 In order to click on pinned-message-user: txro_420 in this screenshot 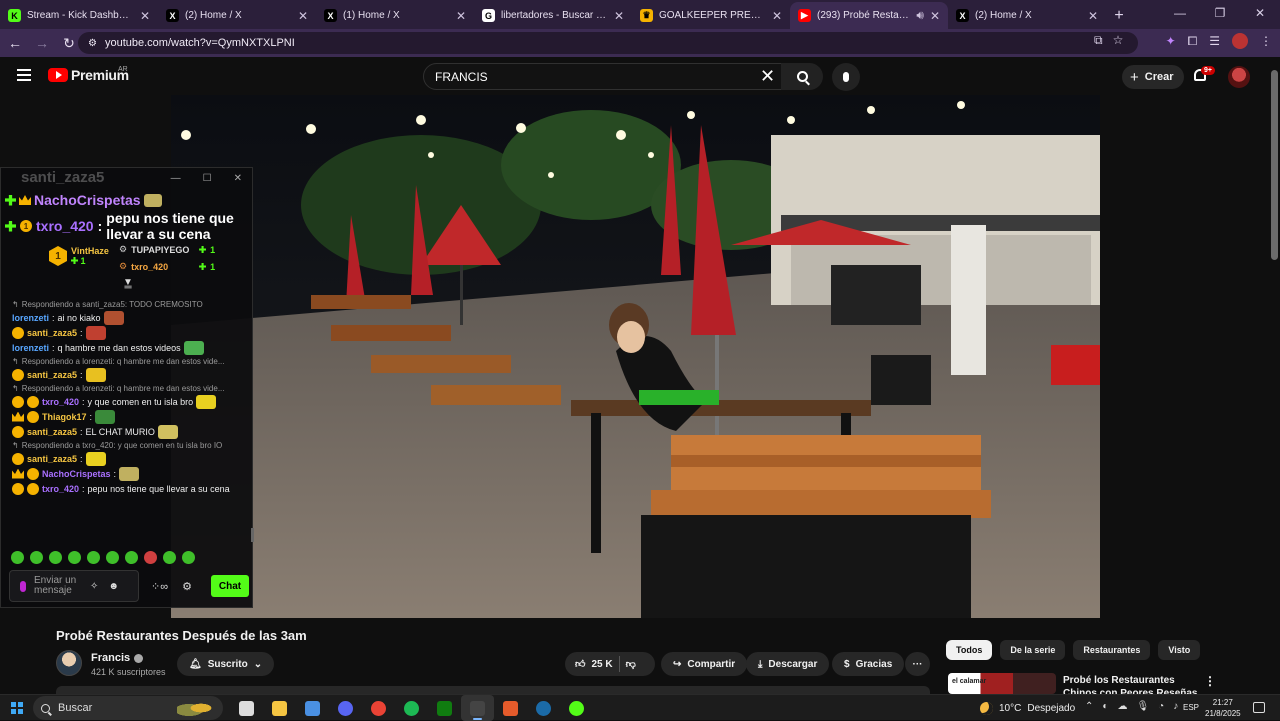, I will do `click(65, 226)`.